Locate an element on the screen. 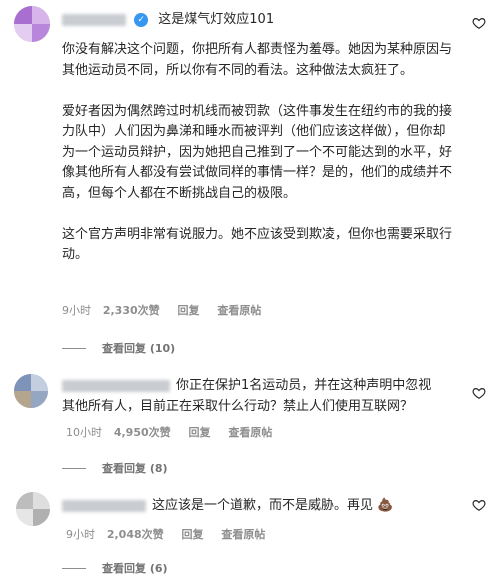 This screenshot has height=585, width=498. comment-text: 你正在保护1名运动员，并在这种声明中忽视 is located at coordinates (304, 385).